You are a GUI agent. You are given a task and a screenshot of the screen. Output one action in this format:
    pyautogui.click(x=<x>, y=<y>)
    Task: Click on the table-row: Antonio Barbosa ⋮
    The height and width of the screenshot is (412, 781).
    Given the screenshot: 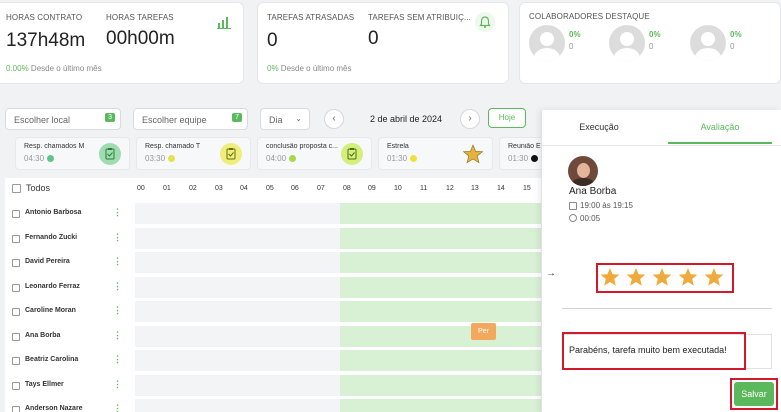 What is the action you would take?
    pyautogui.click(x=275, y=214)
    